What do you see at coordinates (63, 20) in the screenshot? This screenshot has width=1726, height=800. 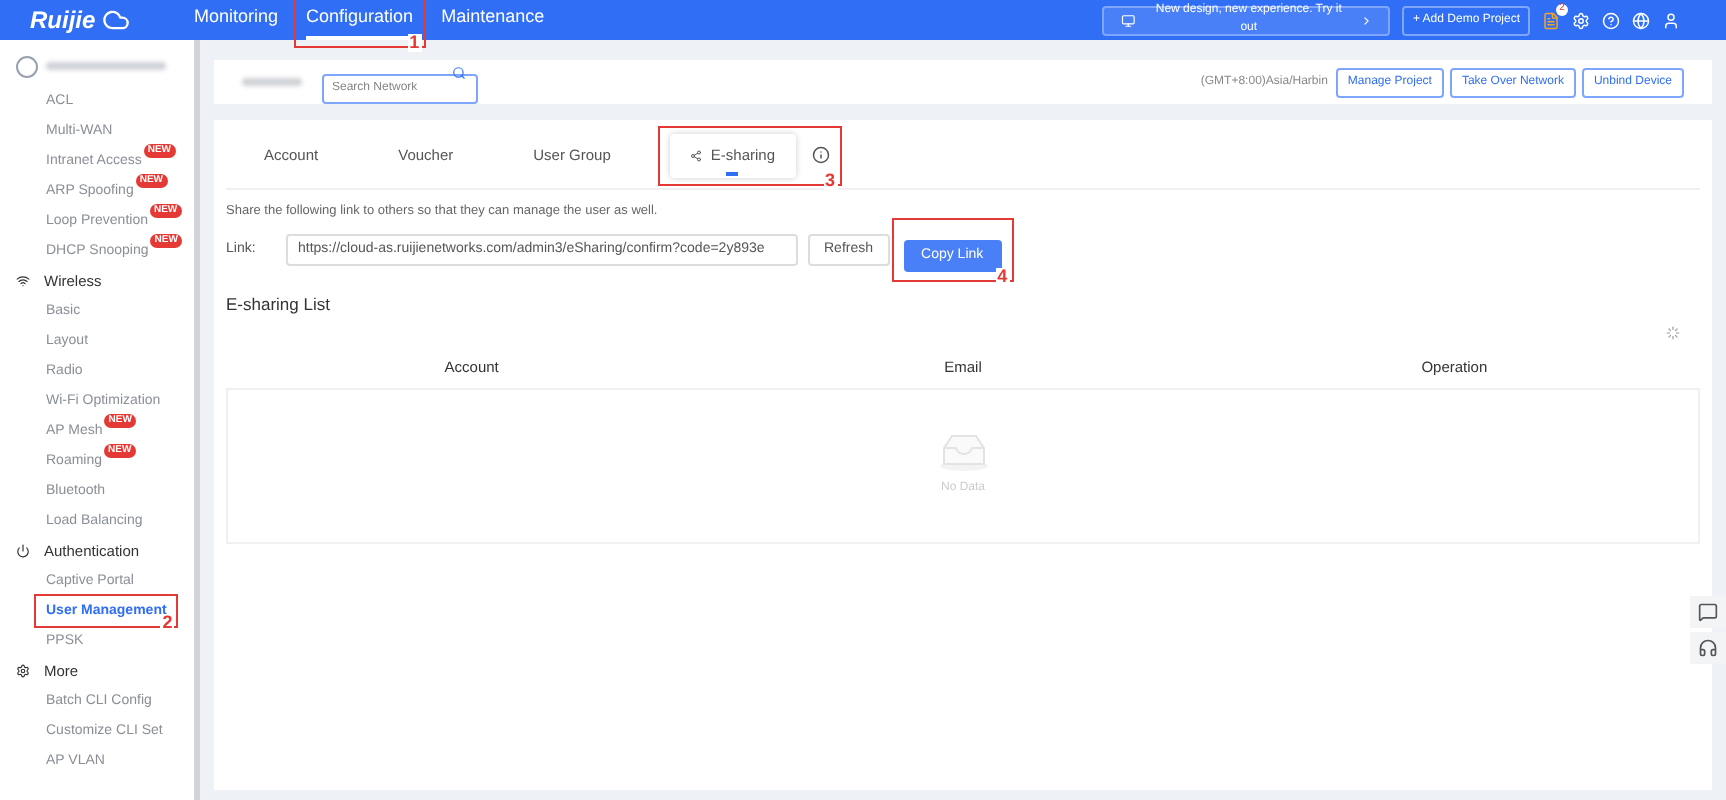 I see `logo: Ruijie` at bounding box center [63, 20].